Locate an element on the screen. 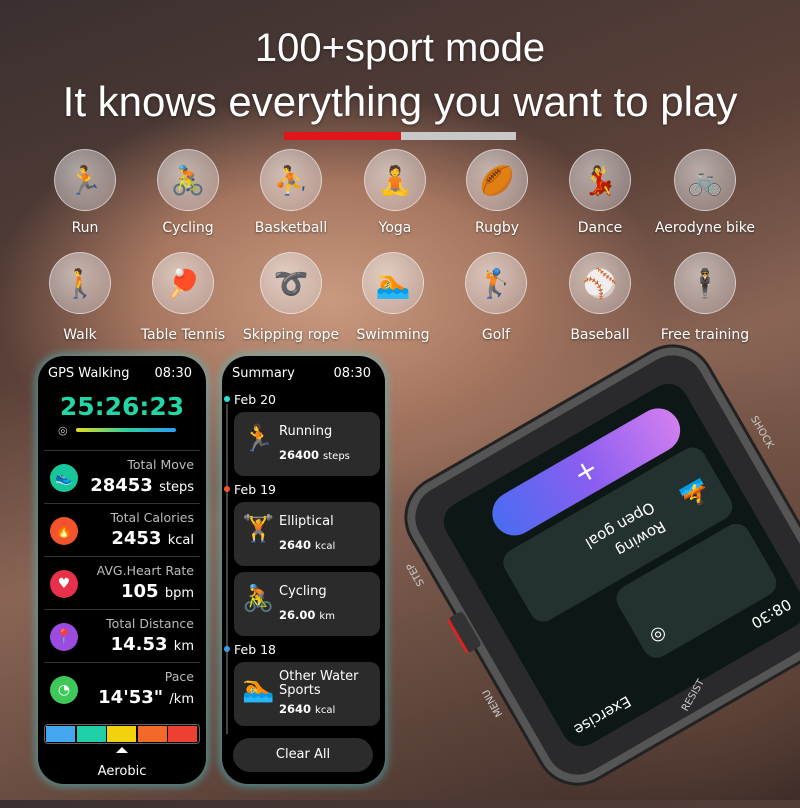 The height and width of the screenshot is (808, 800). sport-basketball-icon: ⛹ is located at coordinates (291, 180).